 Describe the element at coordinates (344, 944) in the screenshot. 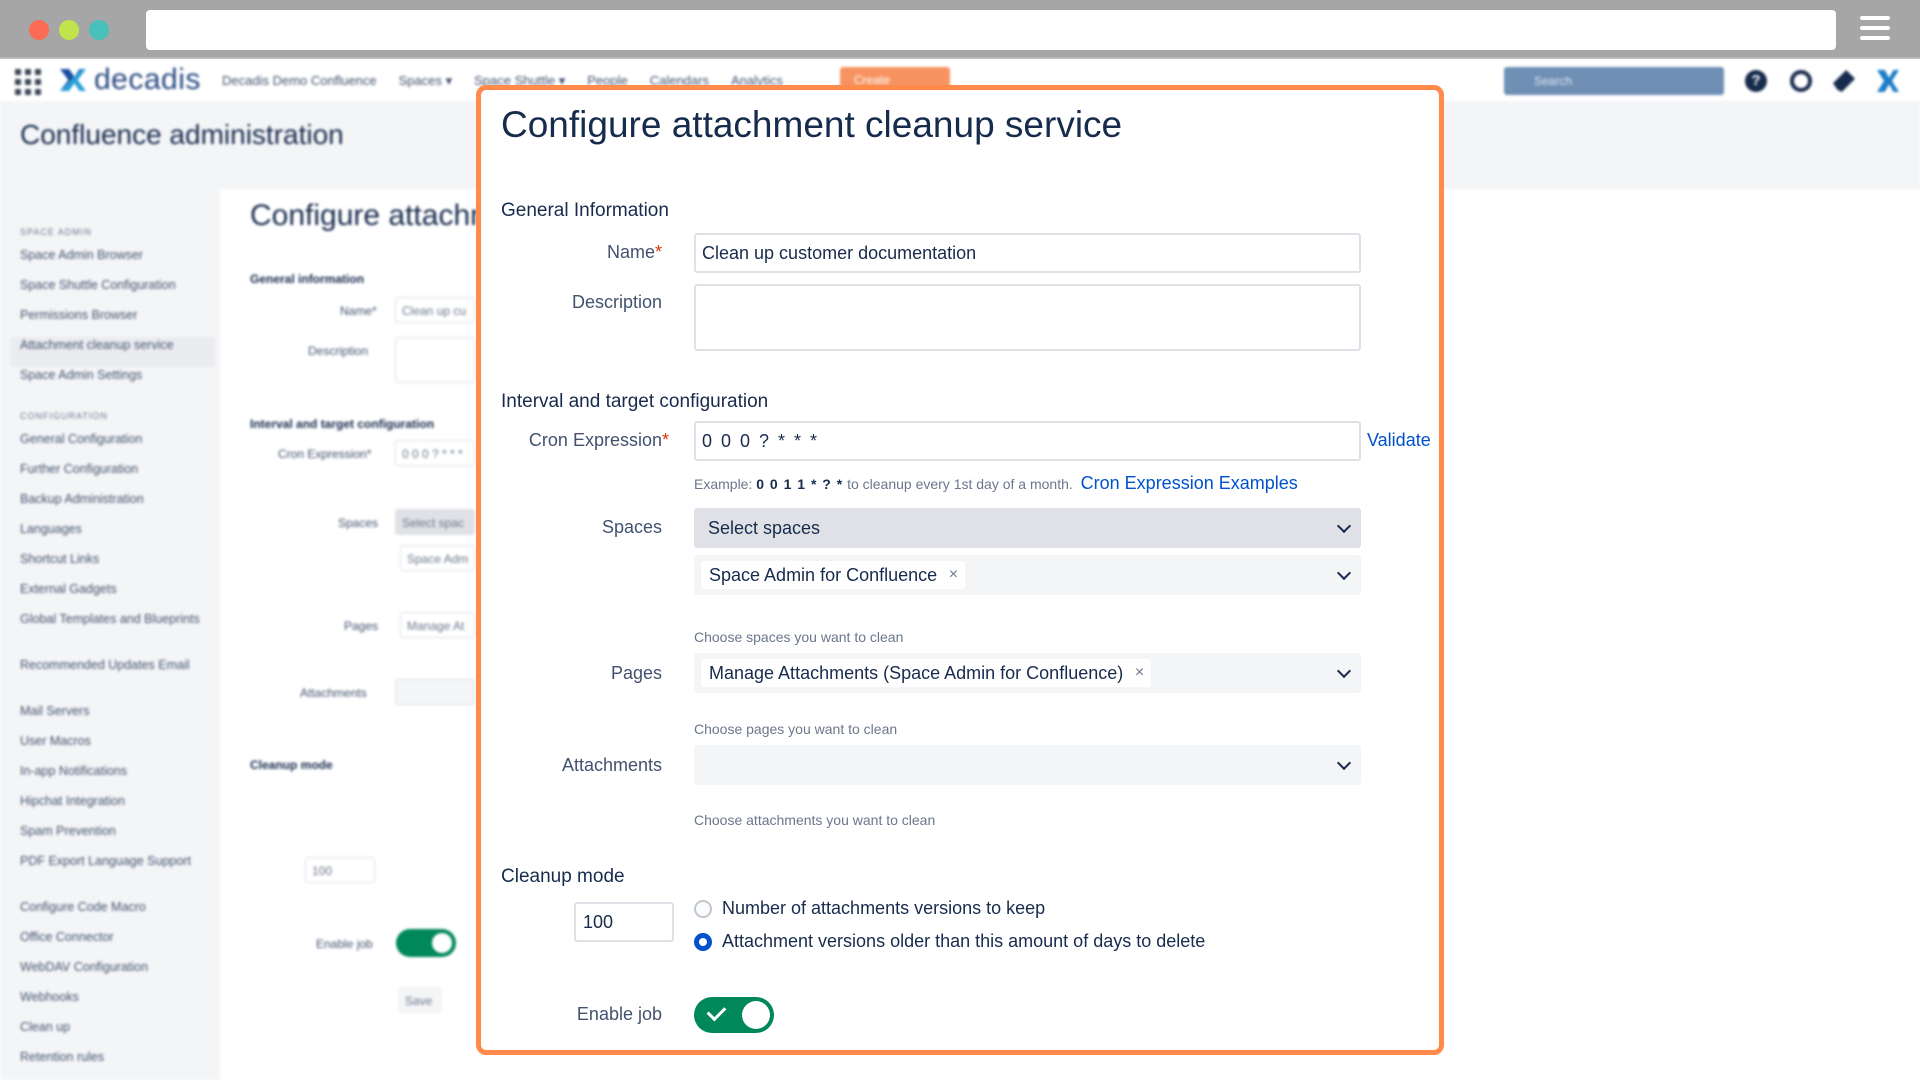

I see `bg-label: Enable job` at that location.